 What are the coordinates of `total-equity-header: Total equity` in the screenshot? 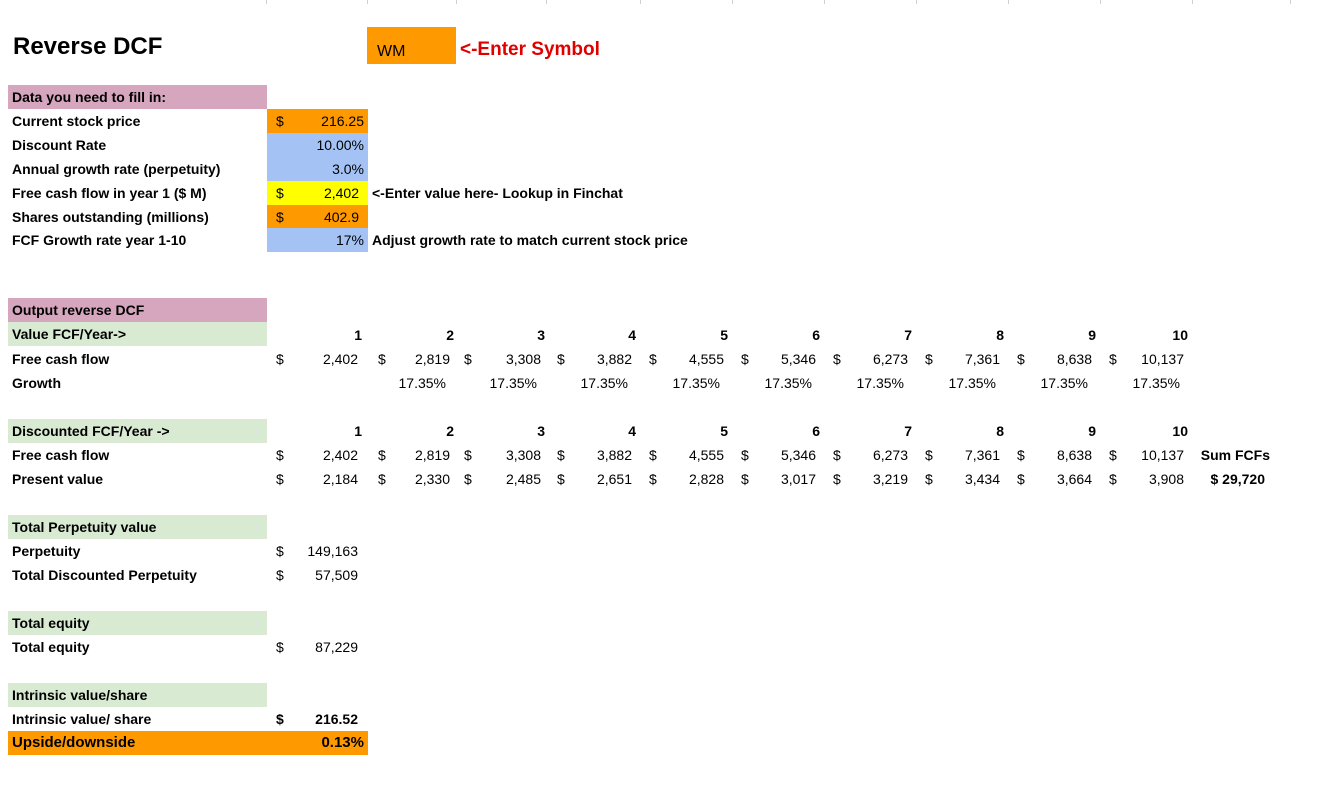 It's located at (137, 623).